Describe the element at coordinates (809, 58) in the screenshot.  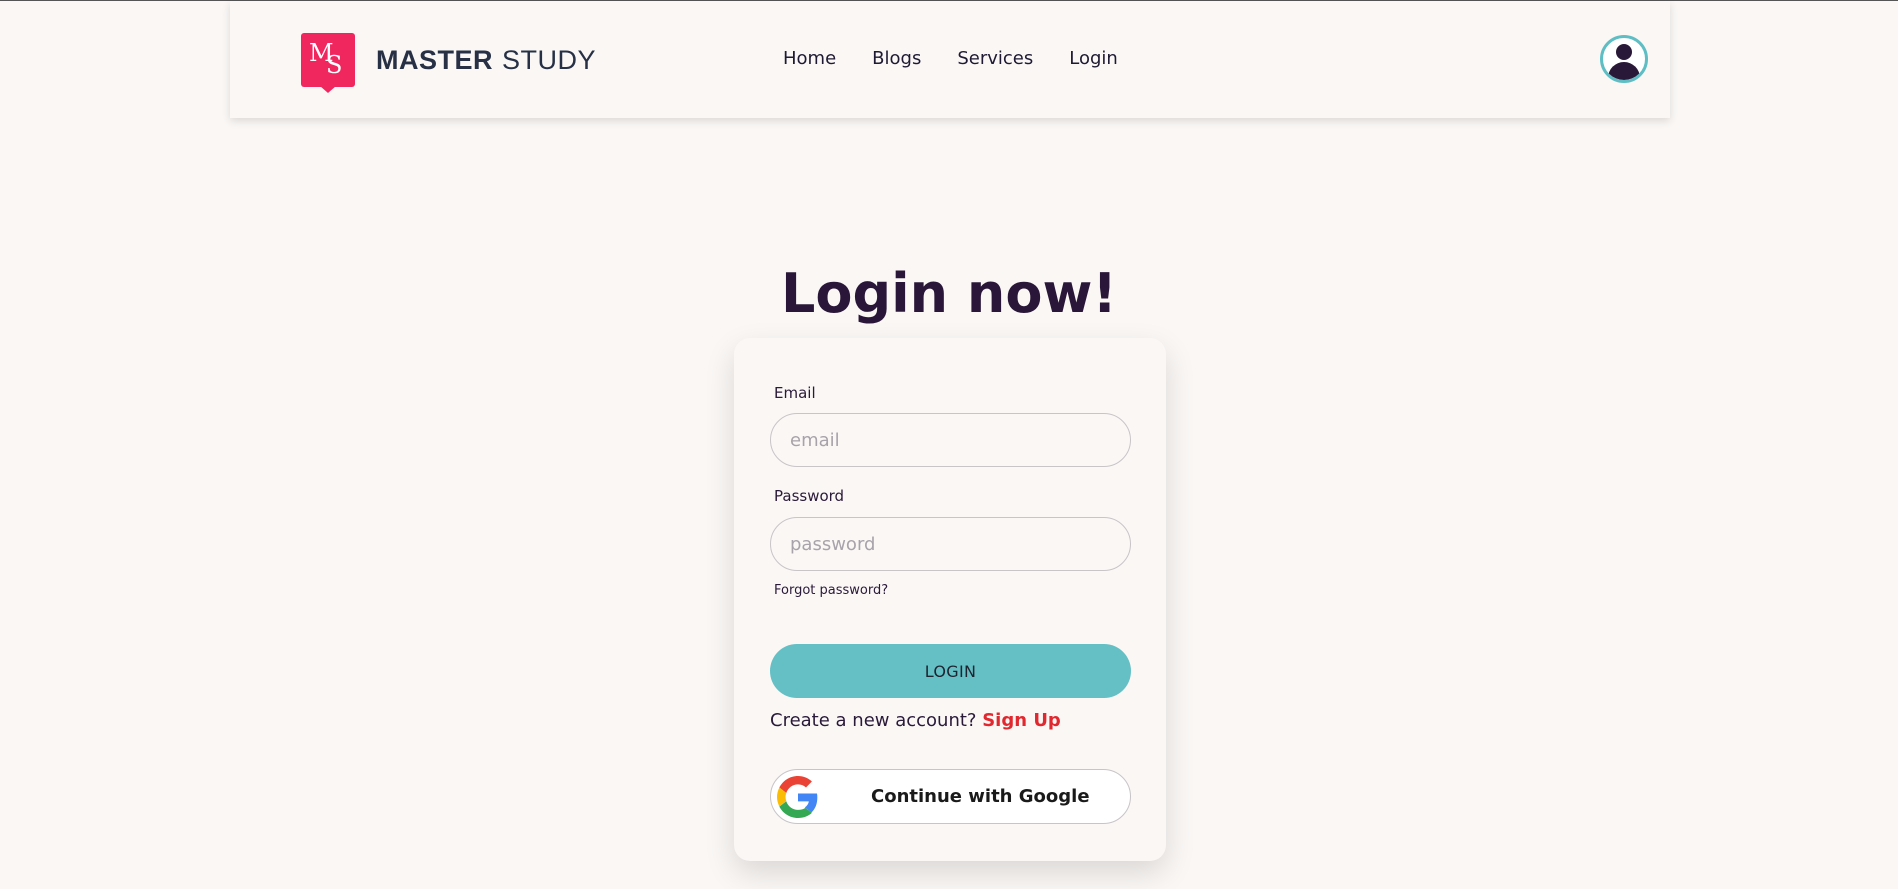
I see `nav-link-home: Home` at that location.